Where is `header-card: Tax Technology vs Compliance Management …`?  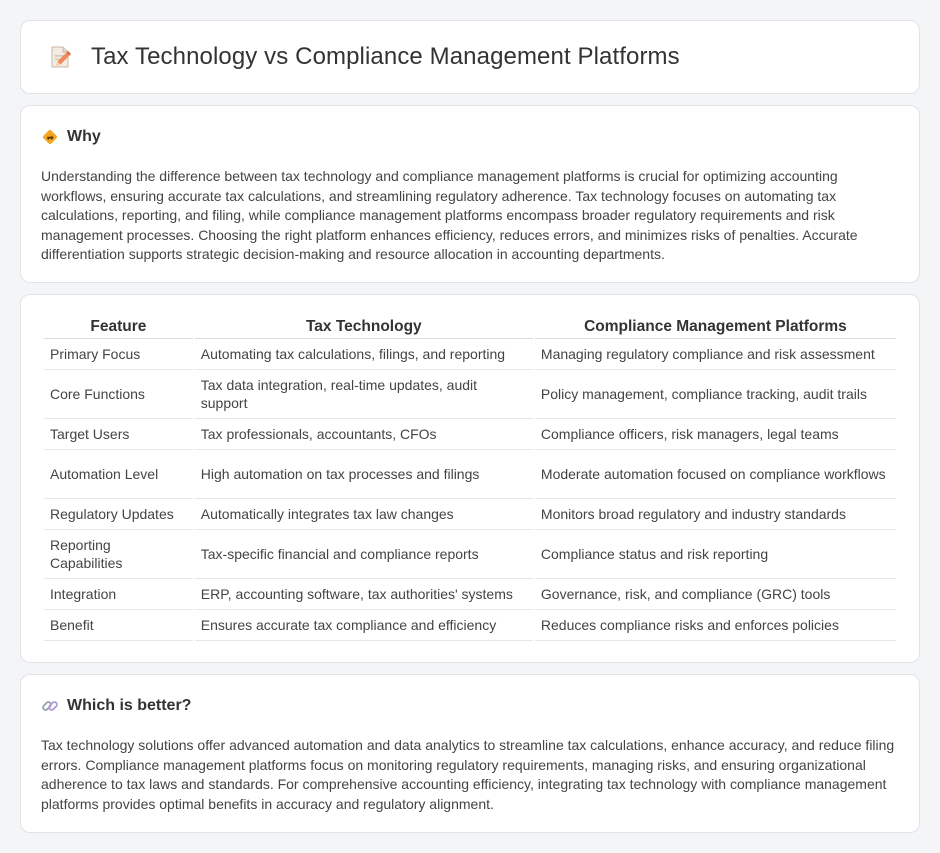 header-card: Tax Technology vs Compliance Management … is located at coordinates (470, 57).